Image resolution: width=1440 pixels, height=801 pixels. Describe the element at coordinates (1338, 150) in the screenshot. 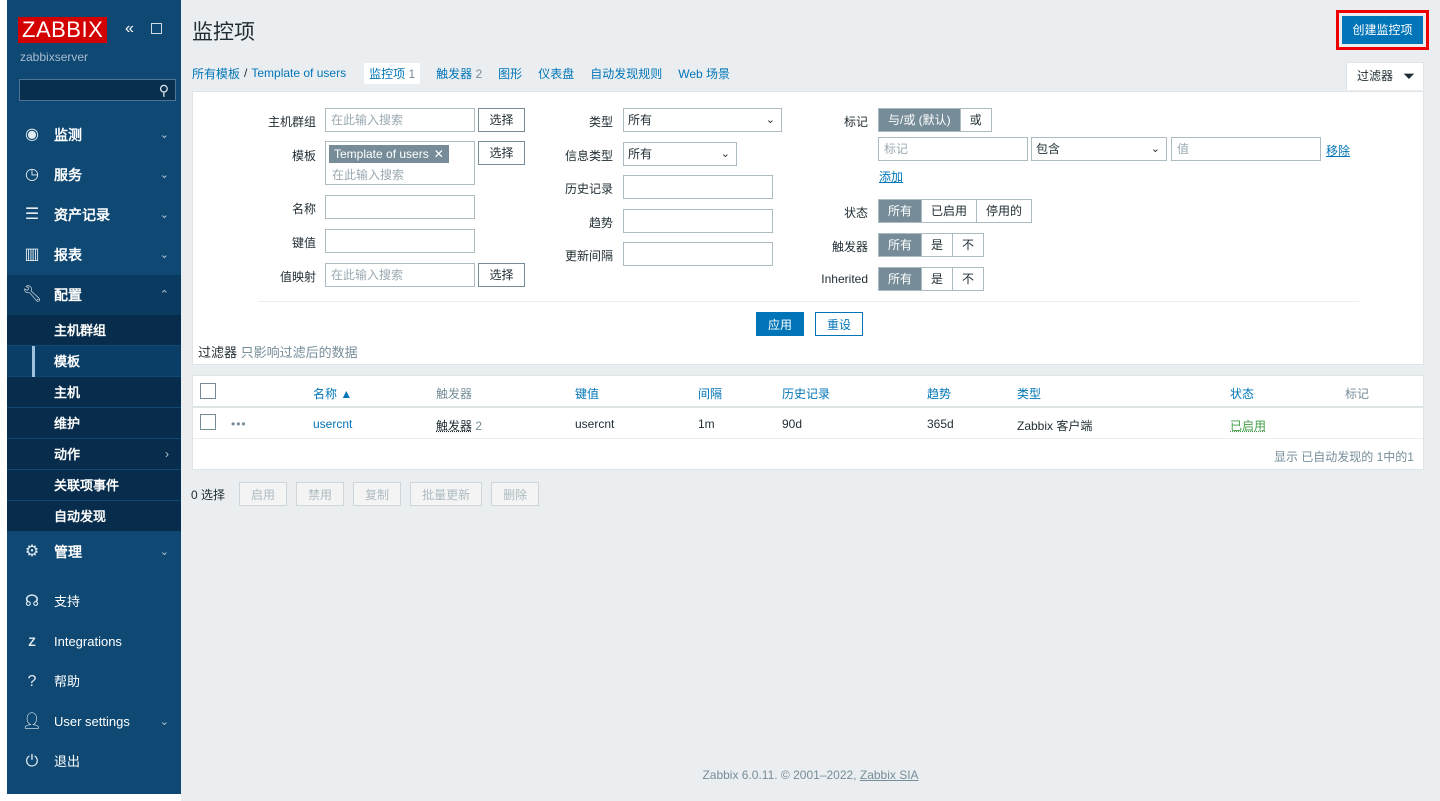

I see `tag-remove-link: 移除` at that location.